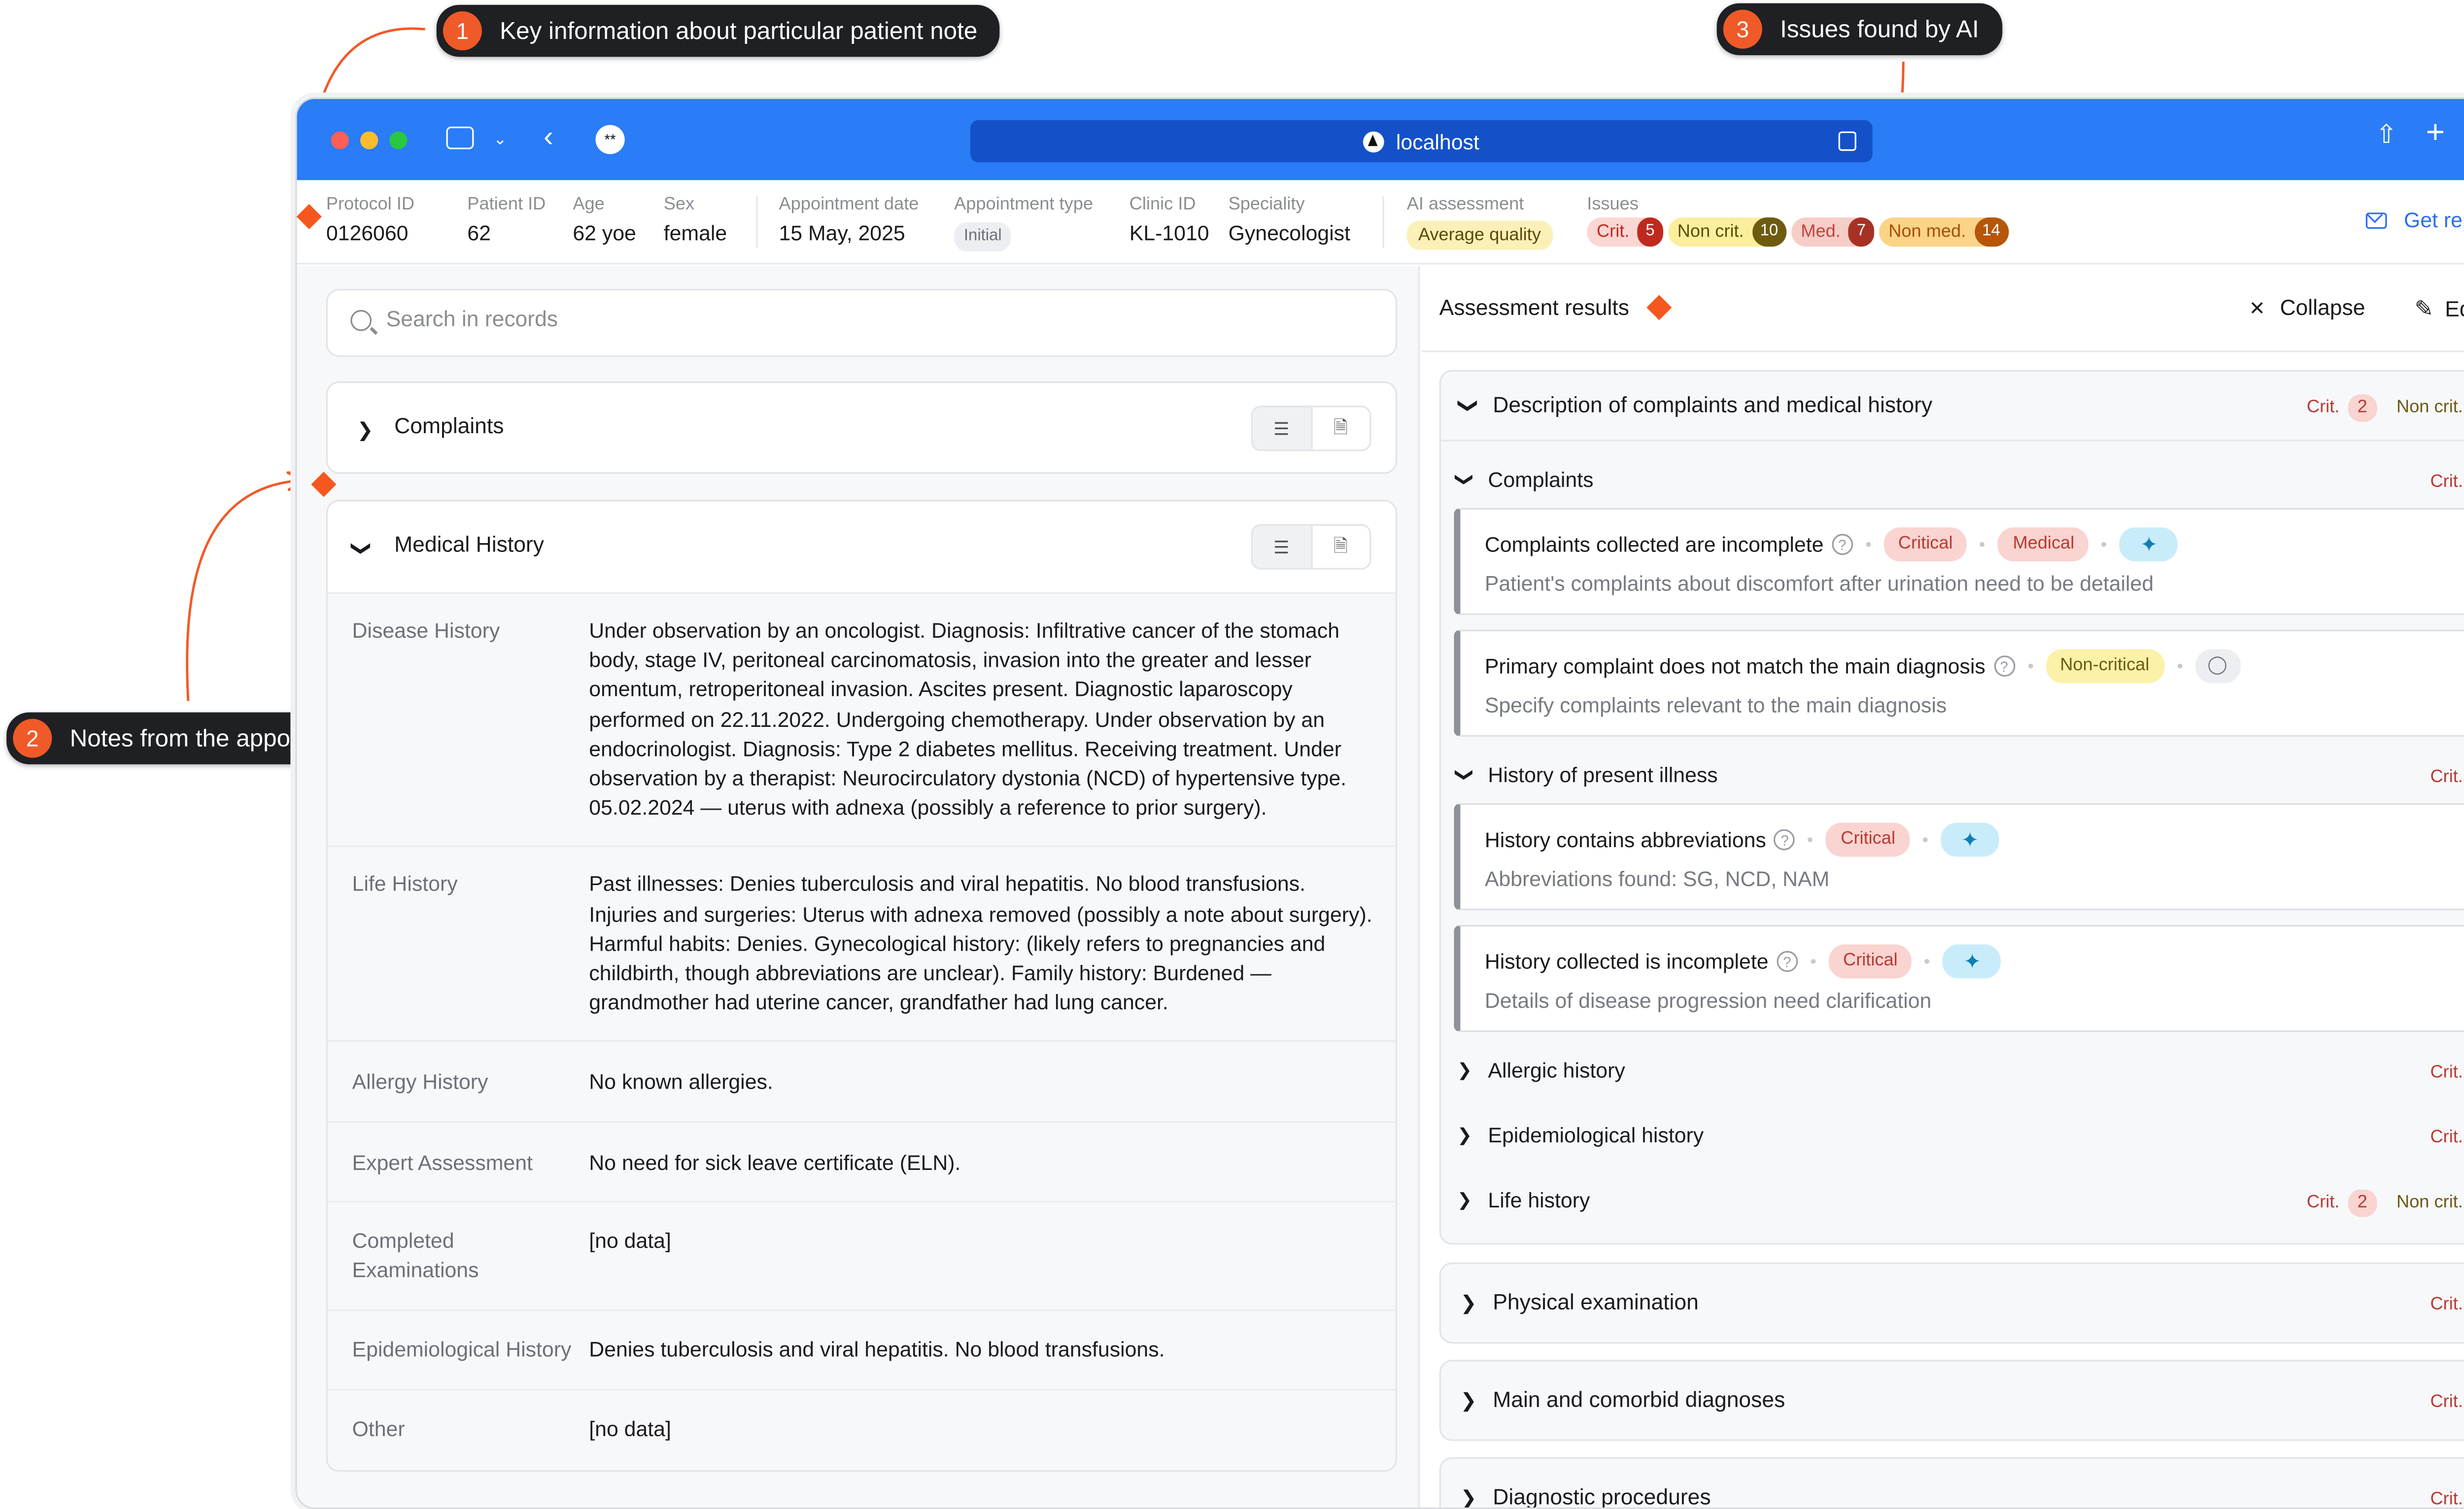  What do you see at coordinates (610, 140) in the screenshot?
I see `extension-icon: **` at bounding box center [610, 140].